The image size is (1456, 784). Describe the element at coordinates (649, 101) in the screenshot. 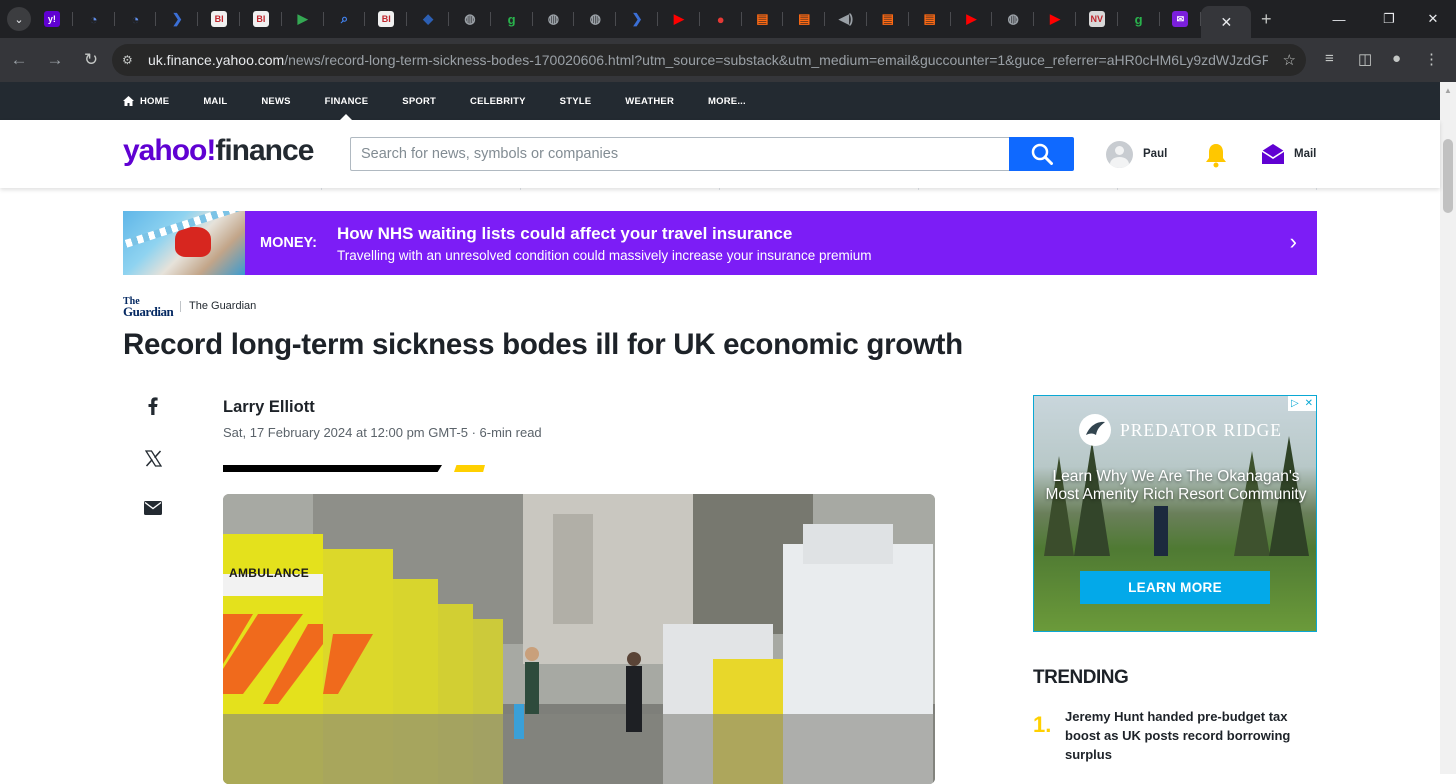

I see `nav-item-weather: WEATHER` at that location.